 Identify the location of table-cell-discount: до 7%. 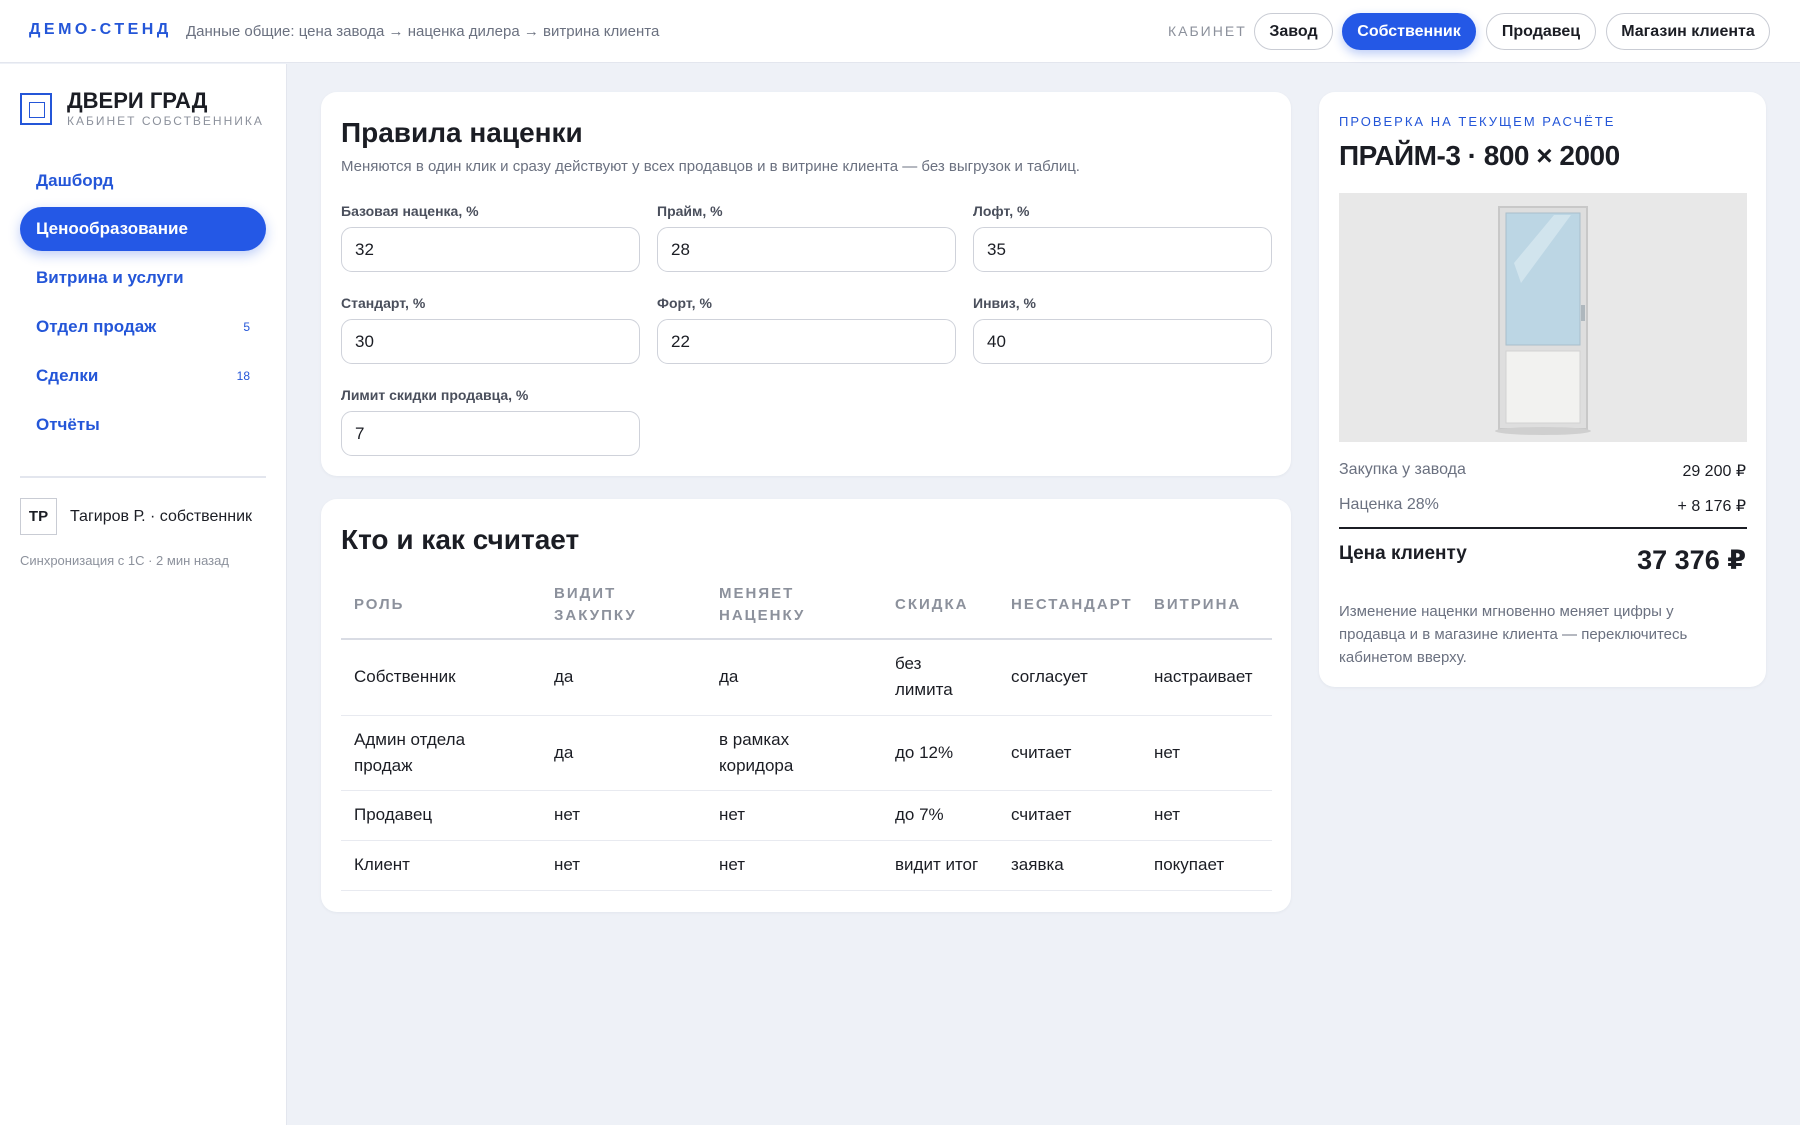
(919, 814).